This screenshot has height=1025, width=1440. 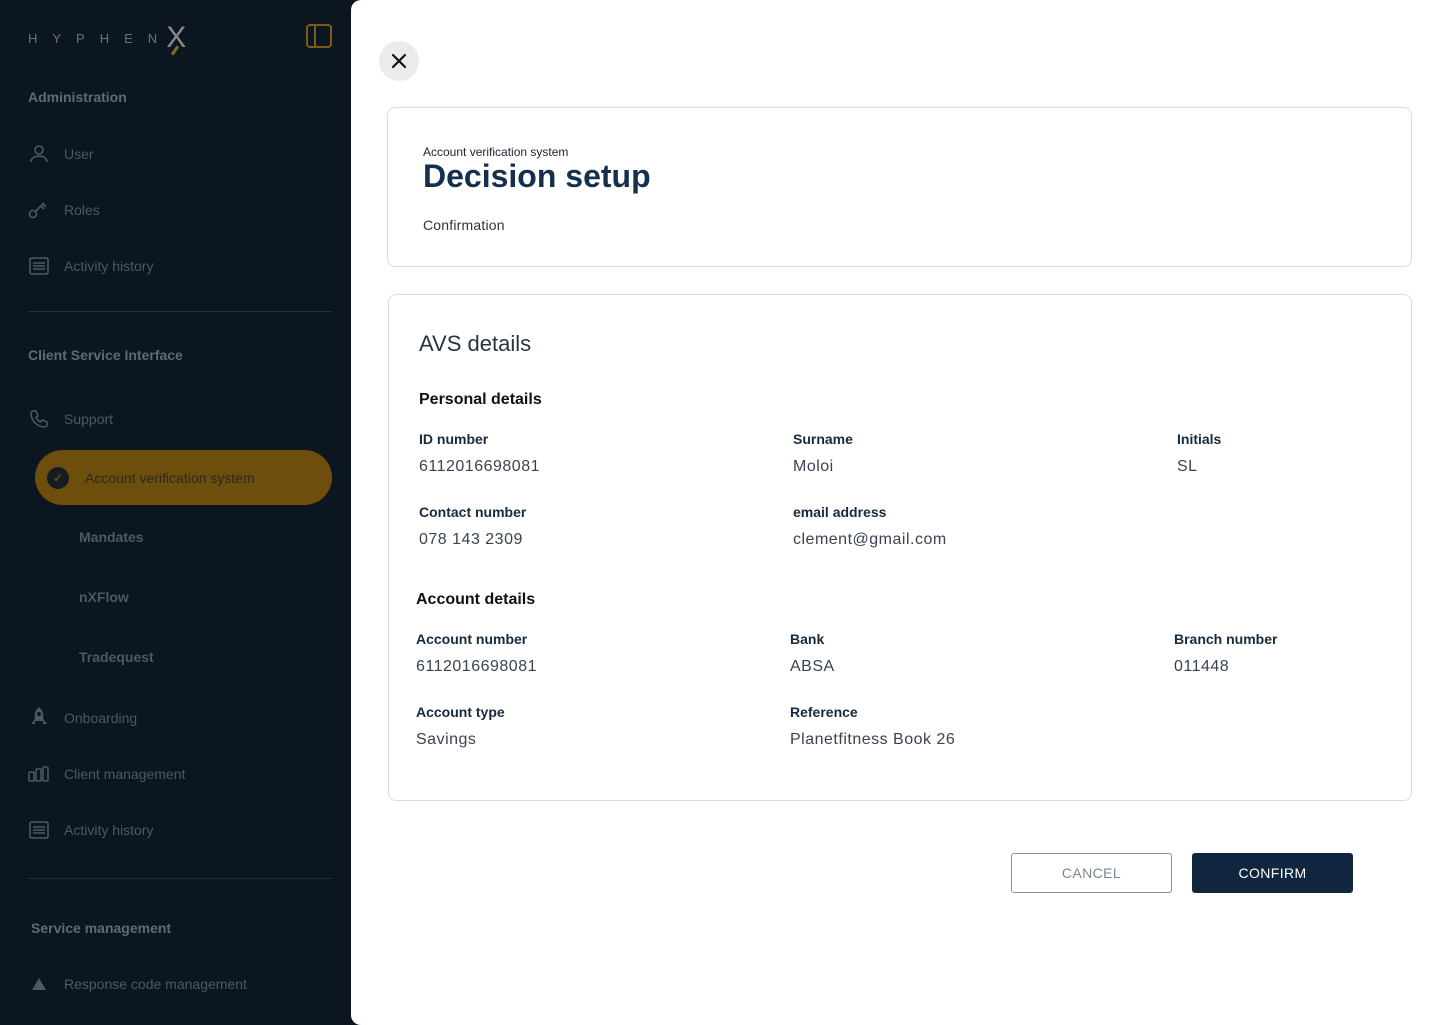 I want to click on sidebar-subitem-tradequest: Tradequest, so click(x=116, y=657).